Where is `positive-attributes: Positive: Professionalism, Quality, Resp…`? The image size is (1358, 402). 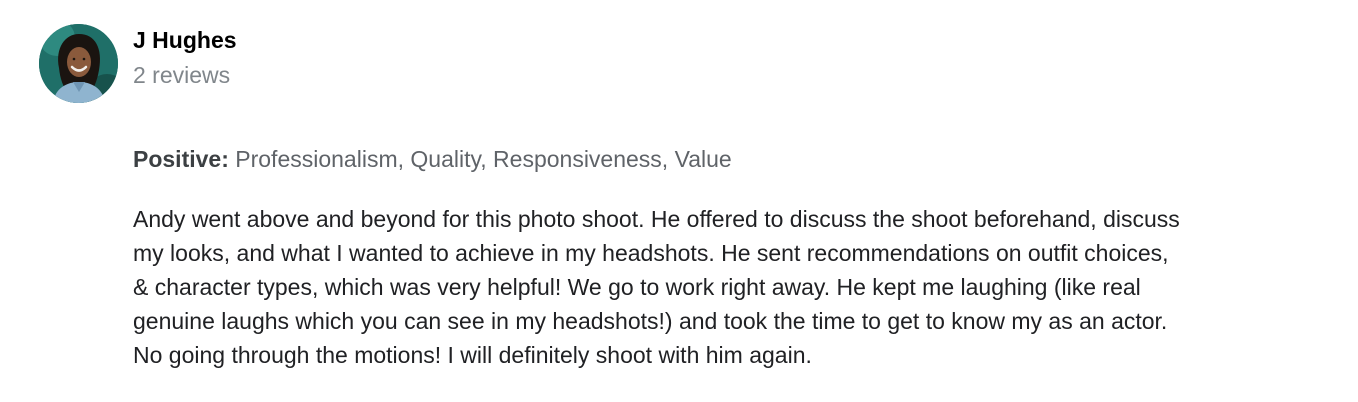
positive-attributes: Positive: Professionalism, Quality, Resp… is located at coordinates (432, 159).